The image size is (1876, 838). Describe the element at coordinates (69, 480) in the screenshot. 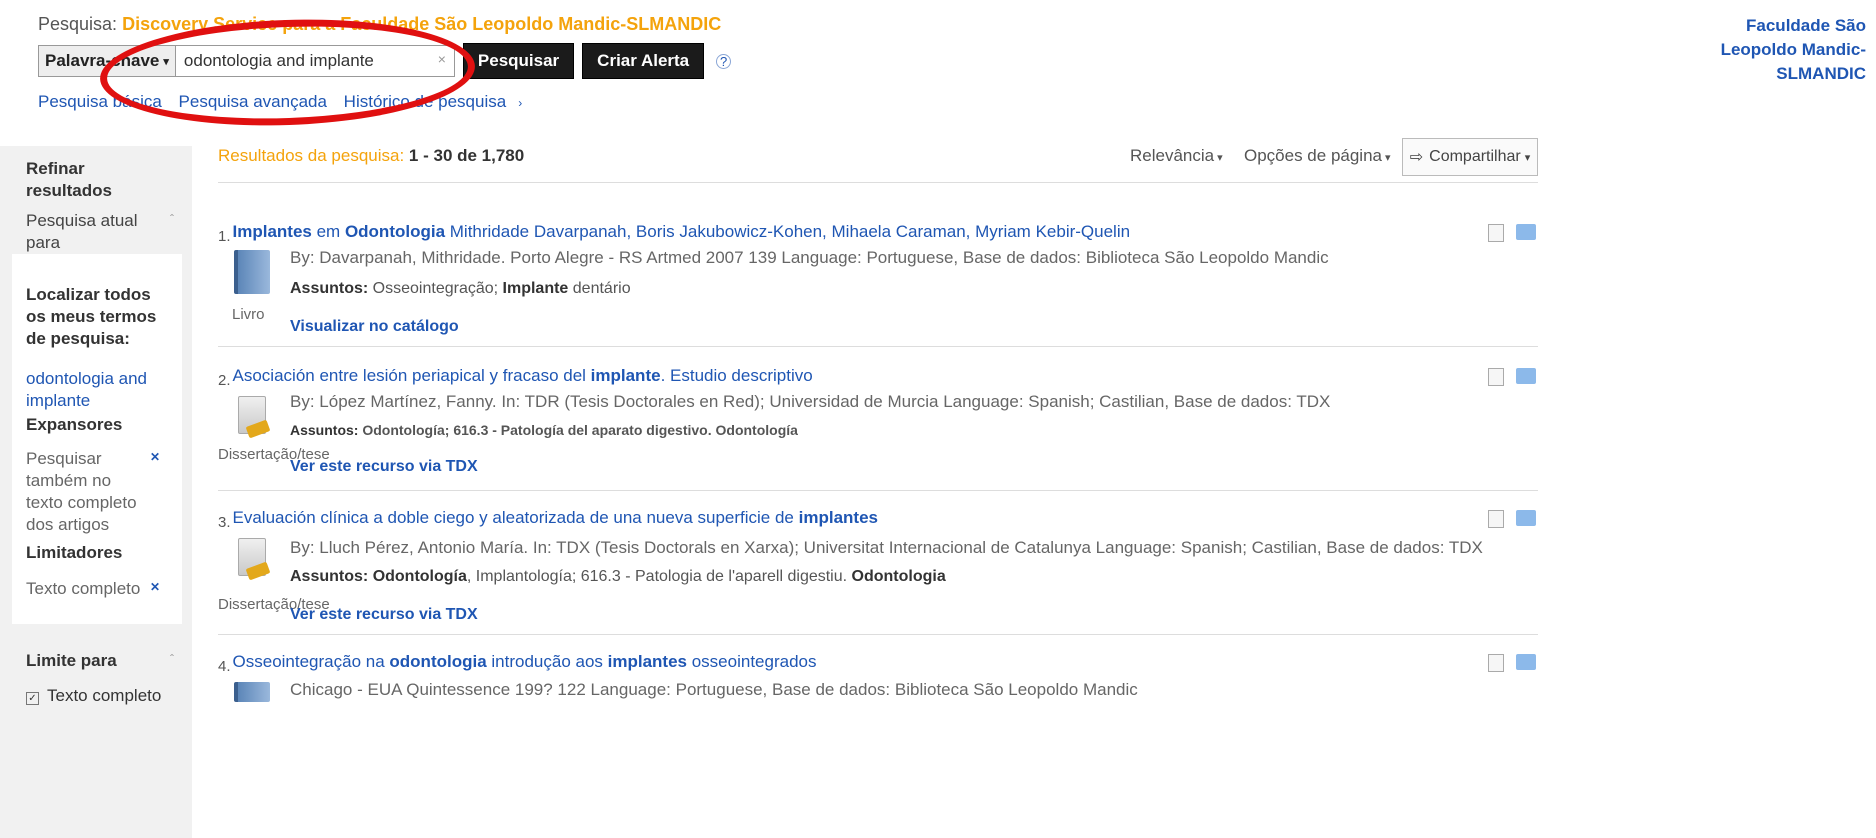

I see `expander-line: também no` at that location.